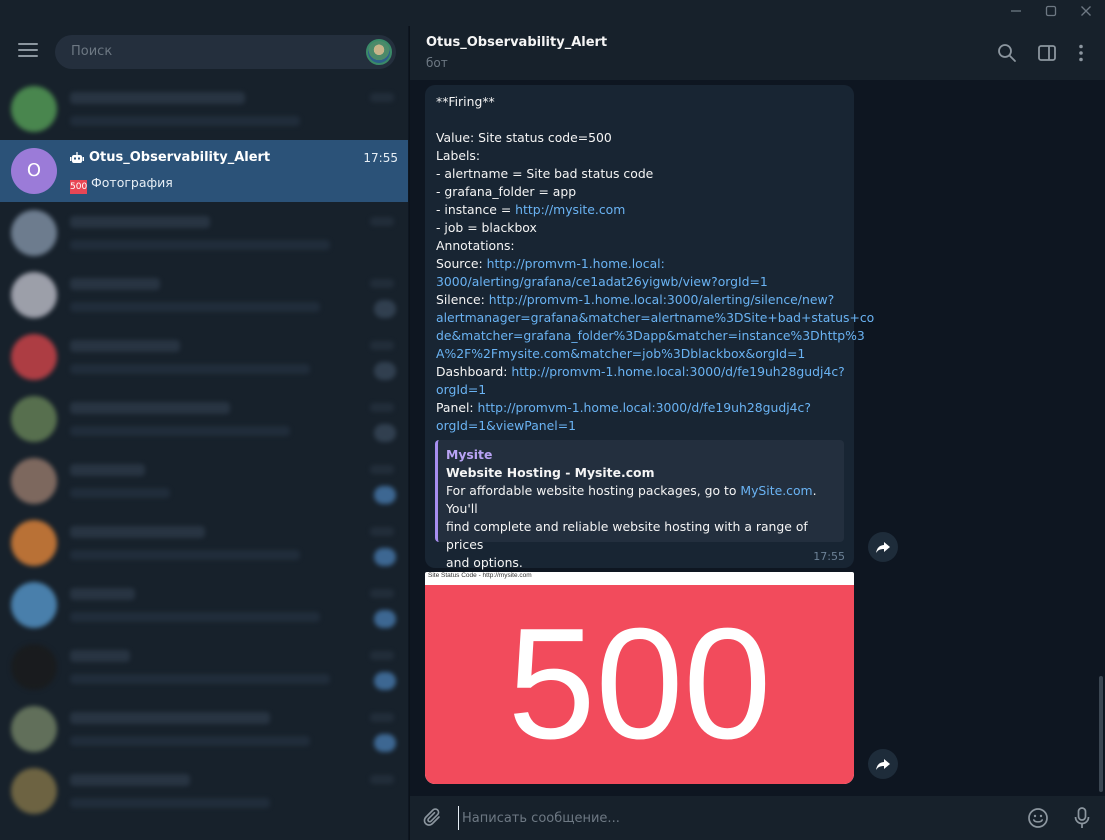 Image resolution: width=1105 pixels, height=840 pixels. What do you see at coordinates (776, 490) in the screenshot?
I see `preview-link: MySite.com` at bounding box center [776, 490].